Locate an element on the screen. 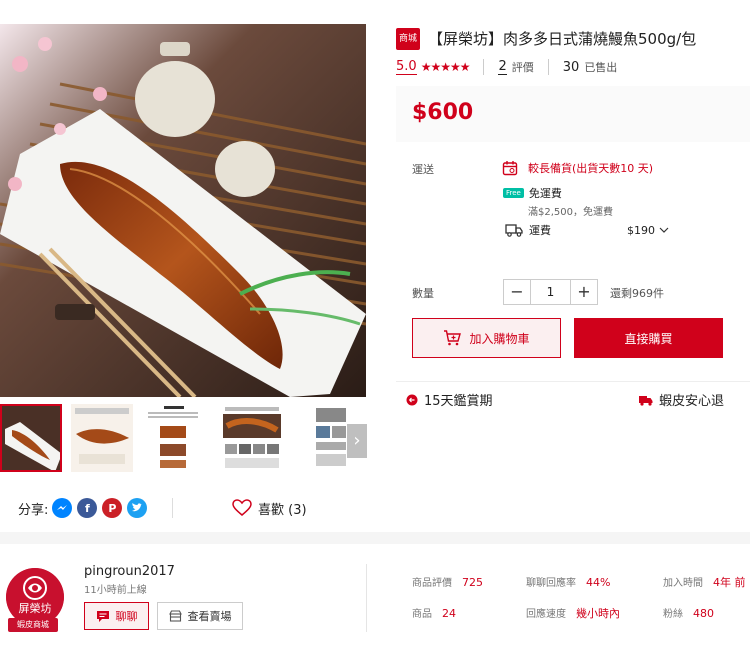  shop-stats-divider is located at coordinates (366, 598).